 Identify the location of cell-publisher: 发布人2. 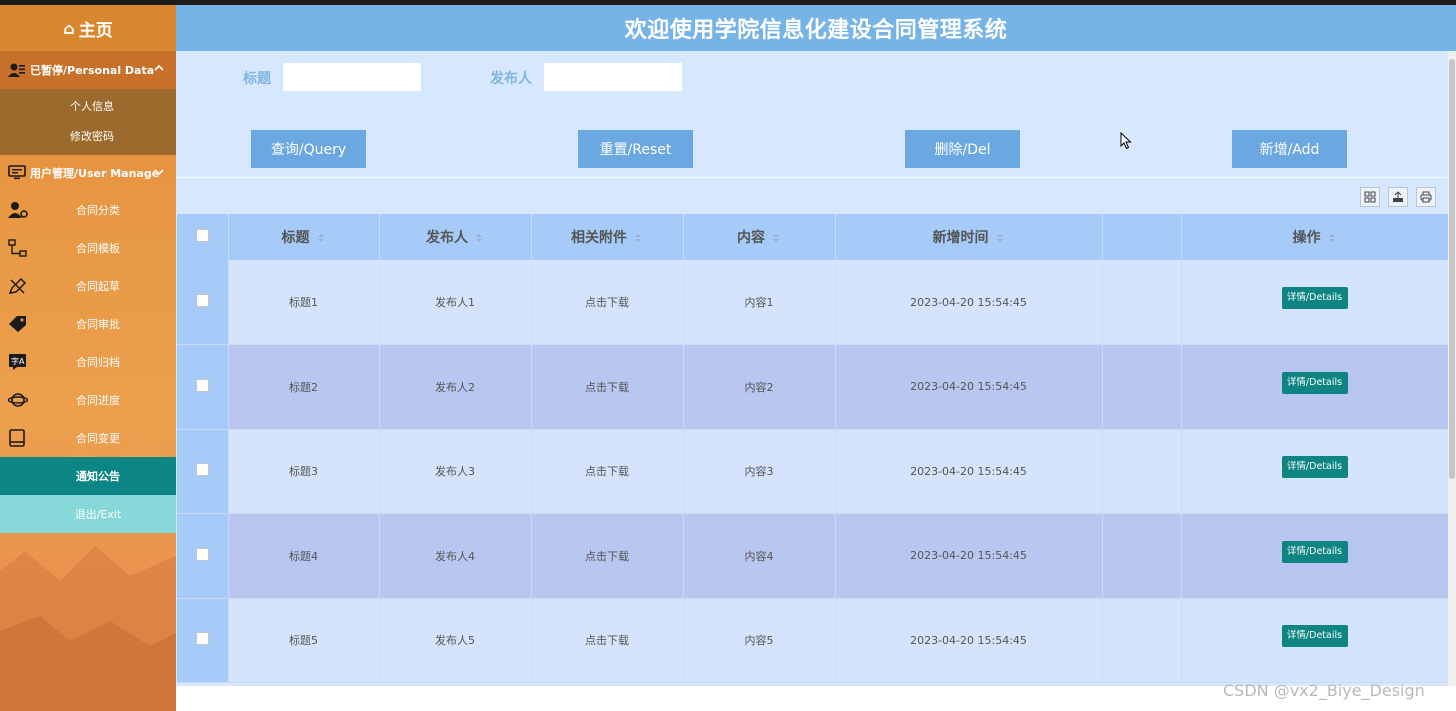
(455, 387).